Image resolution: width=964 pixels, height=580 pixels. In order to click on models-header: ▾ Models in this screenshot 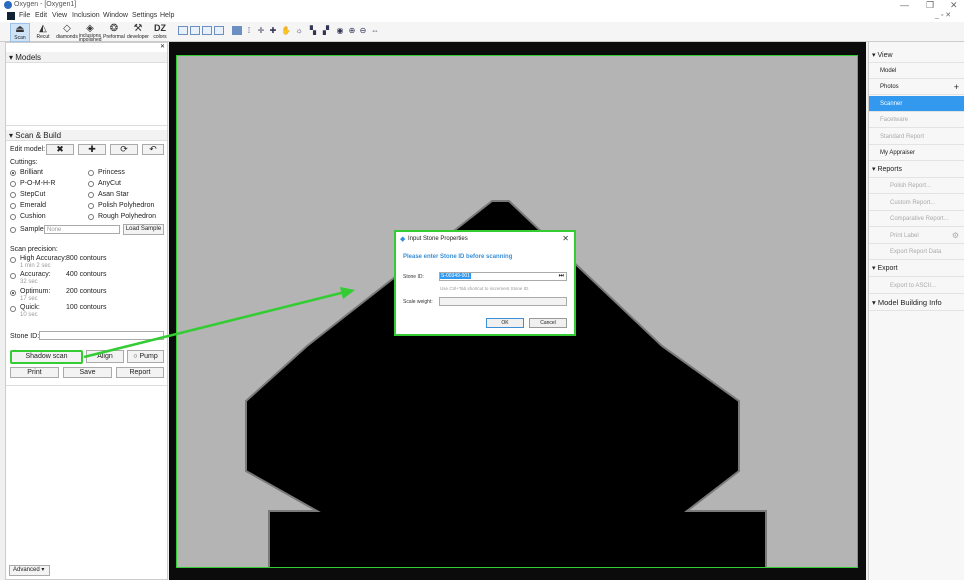, I will do `click(86, 57)`.